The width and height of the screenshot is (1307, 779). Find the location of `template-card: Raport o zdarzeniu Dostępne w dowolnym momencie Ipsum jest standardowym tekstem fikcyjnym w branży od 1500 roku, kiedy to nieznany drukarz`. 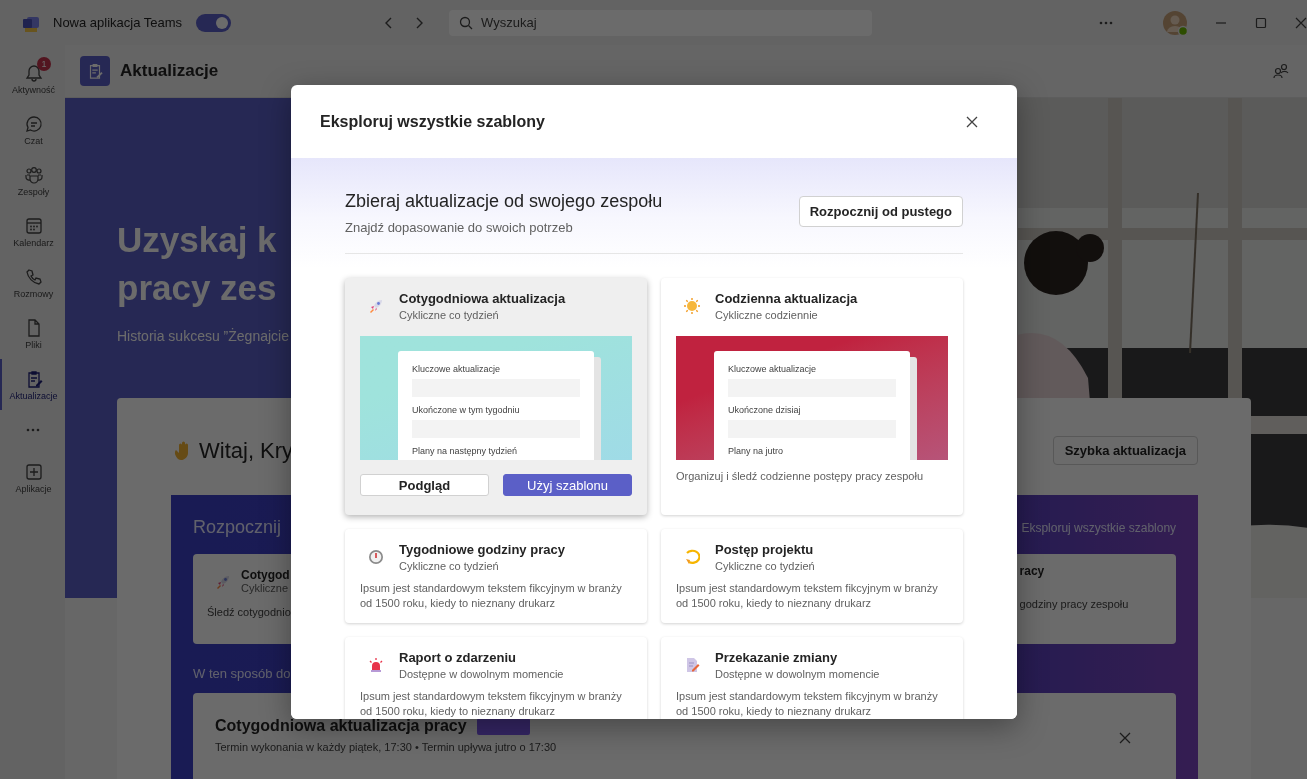

template-card: Raport o zdarzeniu Dostępne w dowolnym momencie Ipsum jest standardowym tekstem fikcyjnym w branży od 1500 roku, kiedy to nieznany drukarz is located at coordinates (496, 678).